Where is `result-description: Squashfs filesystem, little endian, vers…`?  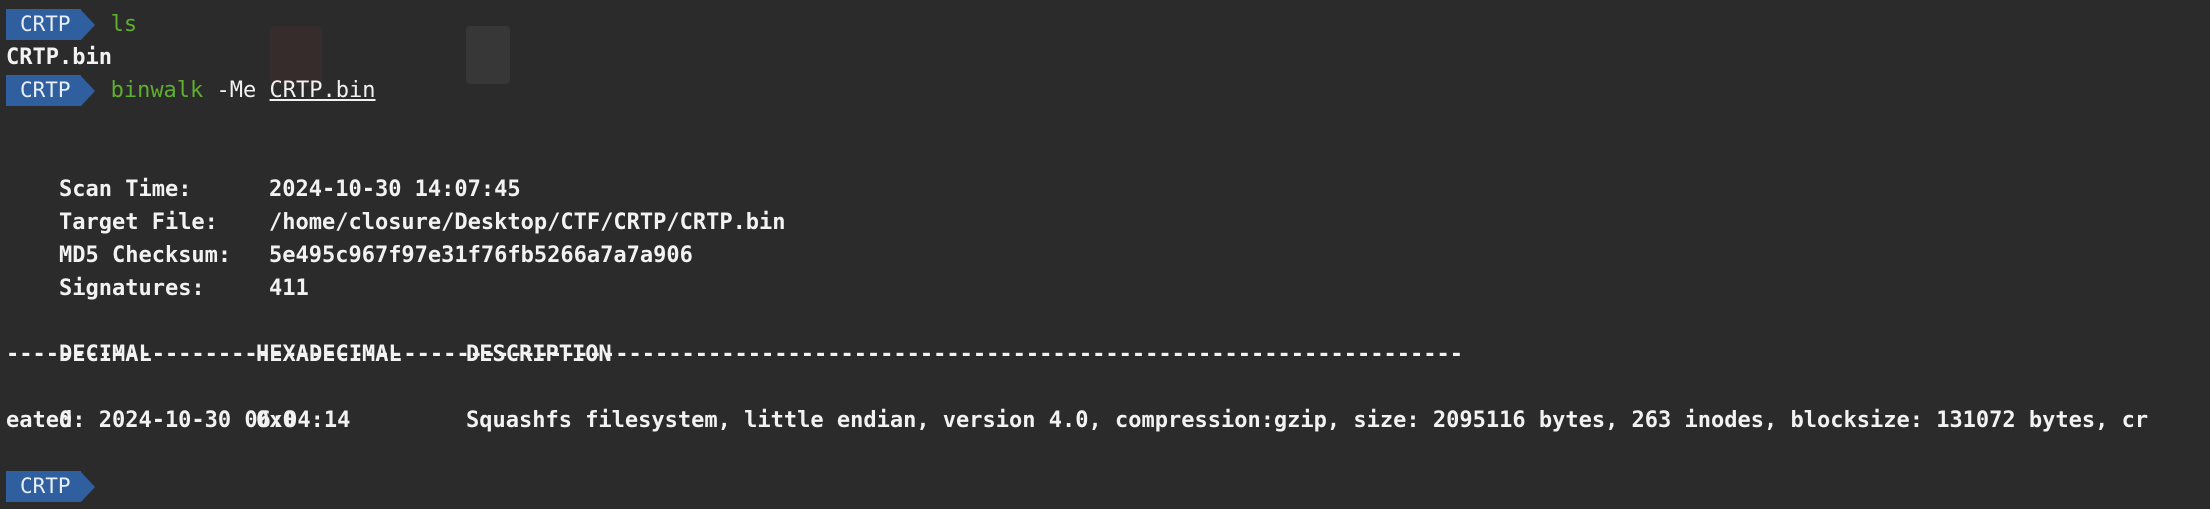
result-description: Squashfs filesystem, little endian, vers… is located at coordinates (1307, 420).